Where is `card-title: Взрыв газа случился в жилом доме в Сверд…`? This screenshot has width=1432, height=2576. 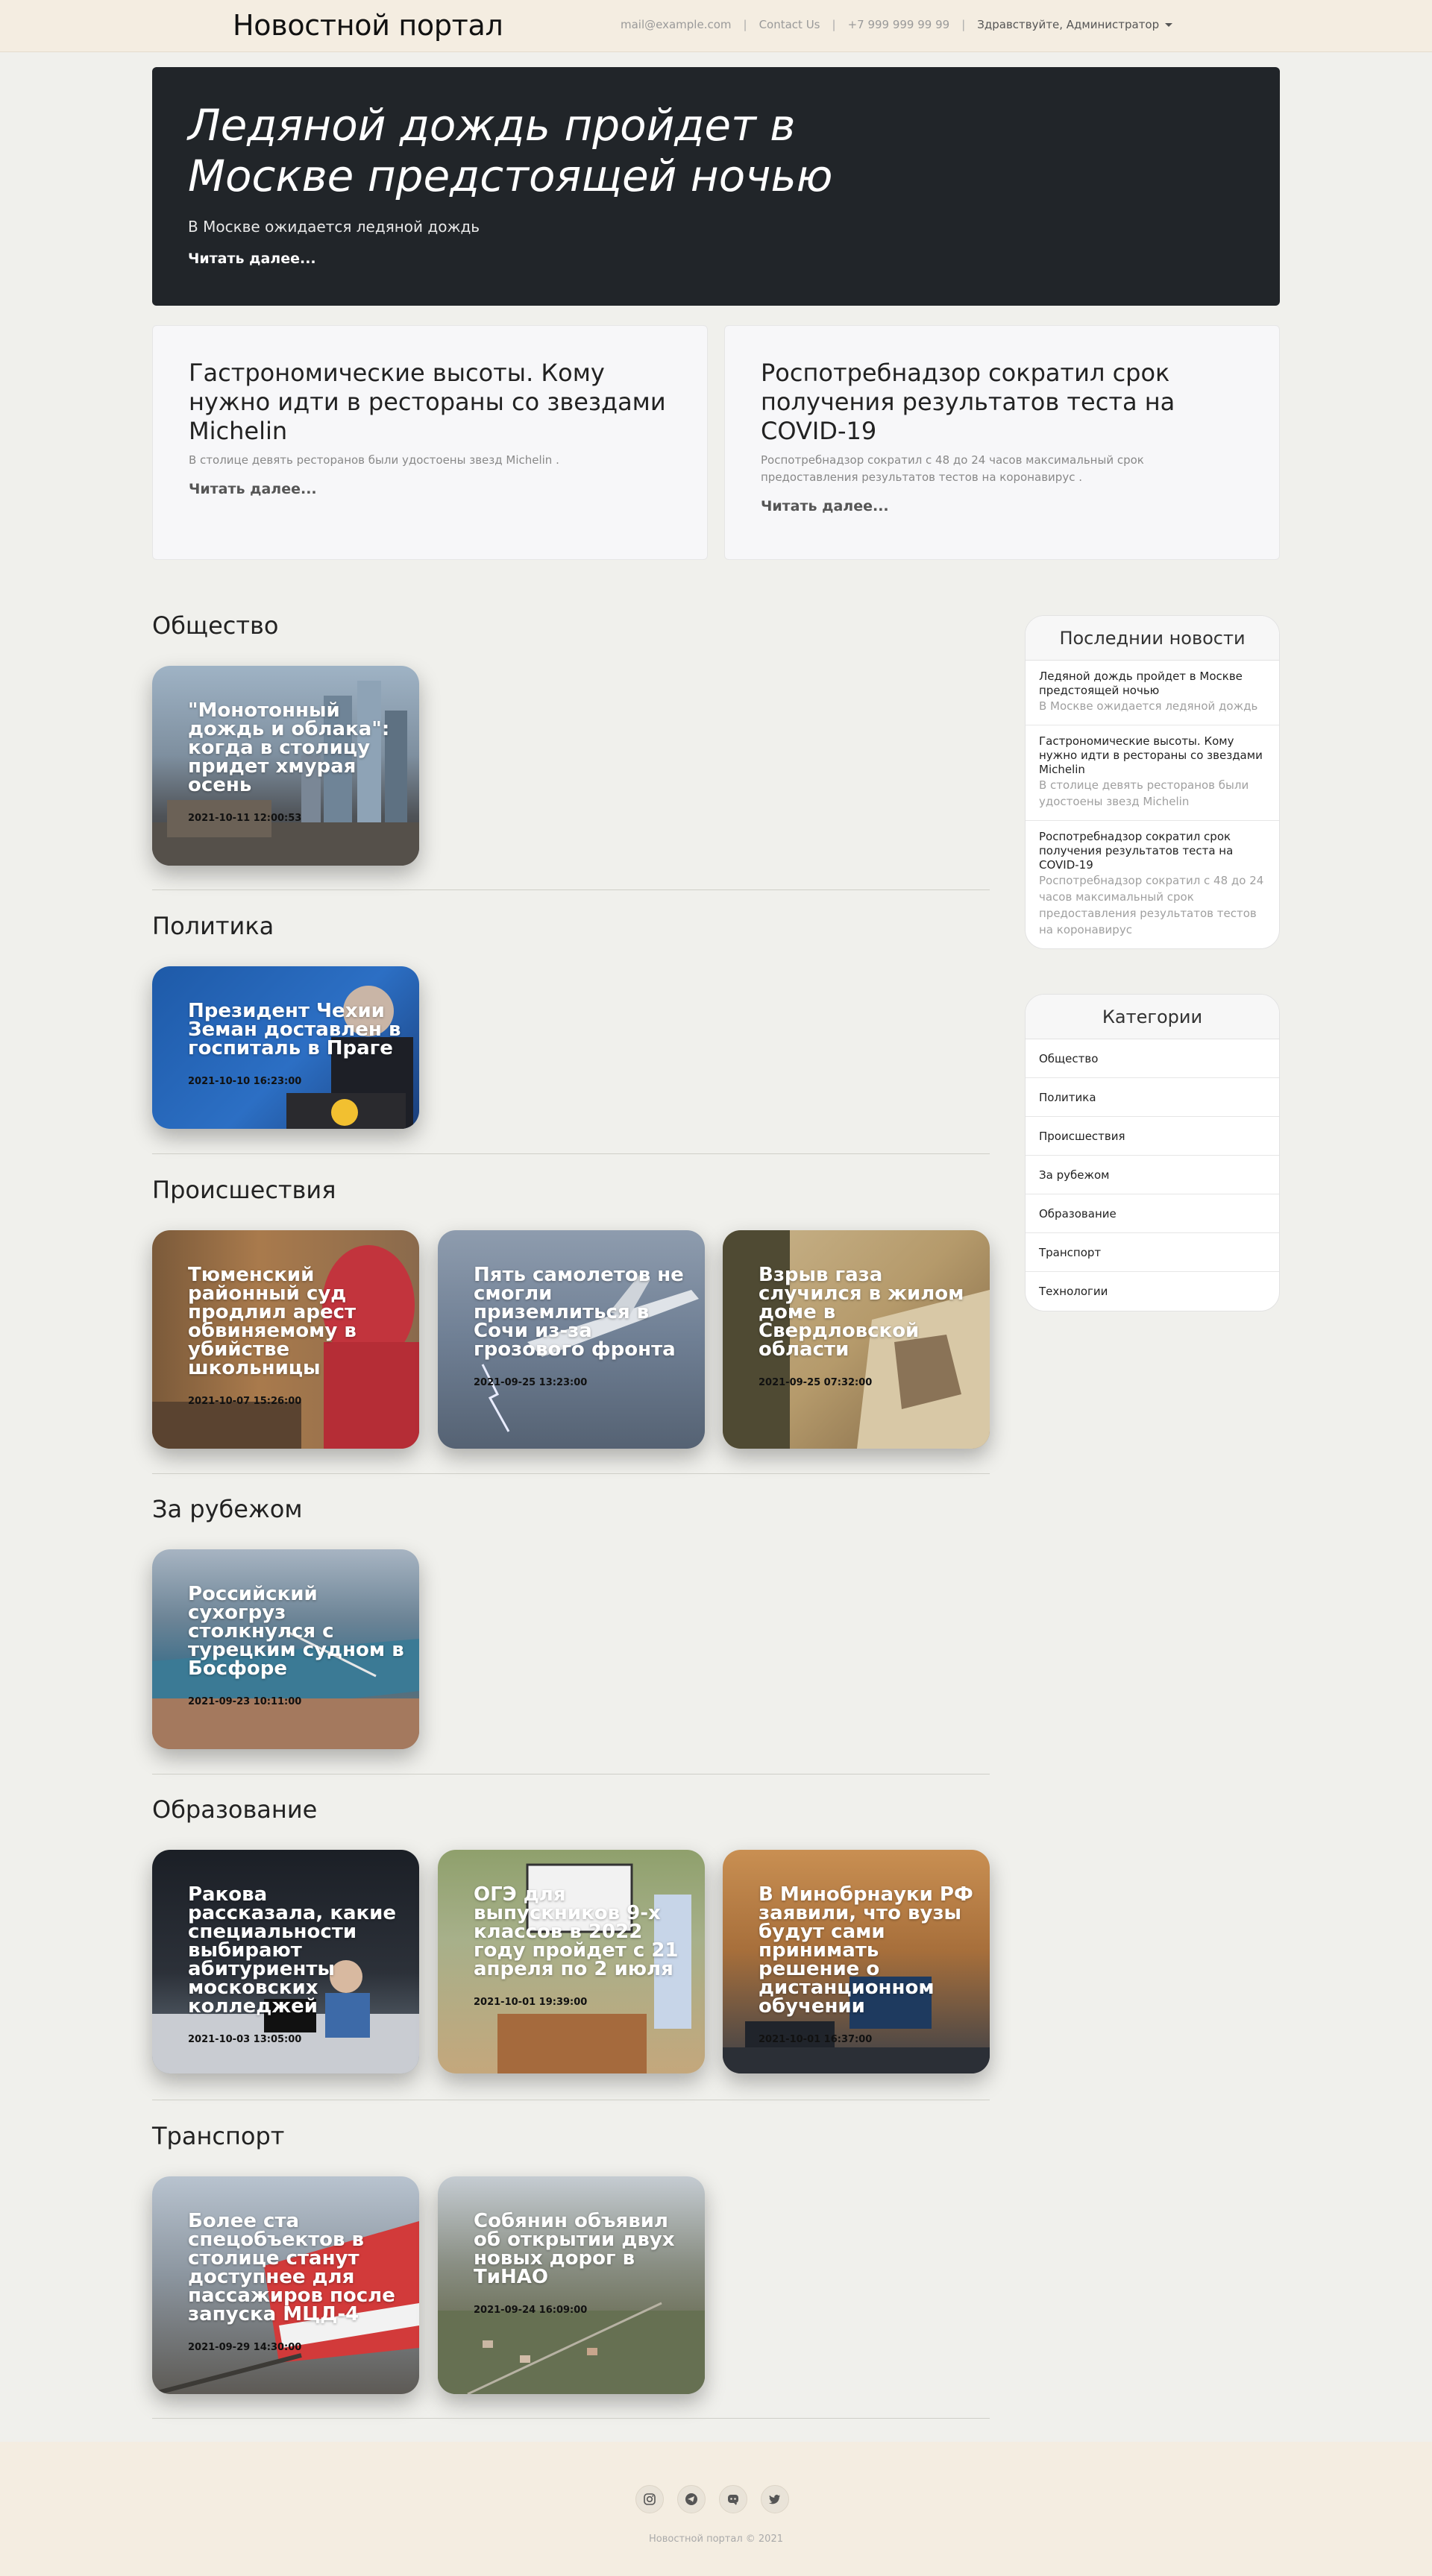 card-title: Взрыв газа случился в жилом доме в Сверд… is located at coordinates (861, 1312).